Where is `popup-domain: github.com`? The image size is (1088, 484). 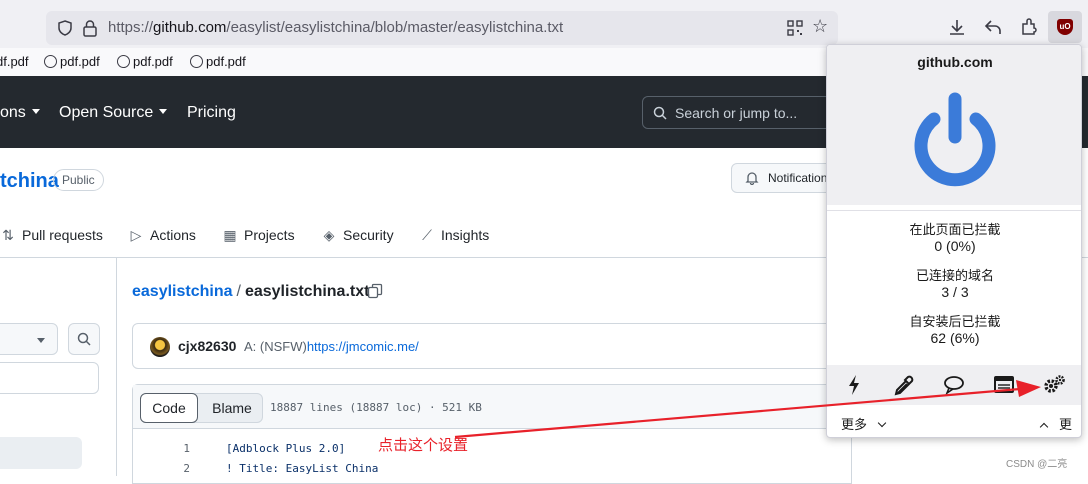
popup-domain: github.com is located at coordinates (955, 62).